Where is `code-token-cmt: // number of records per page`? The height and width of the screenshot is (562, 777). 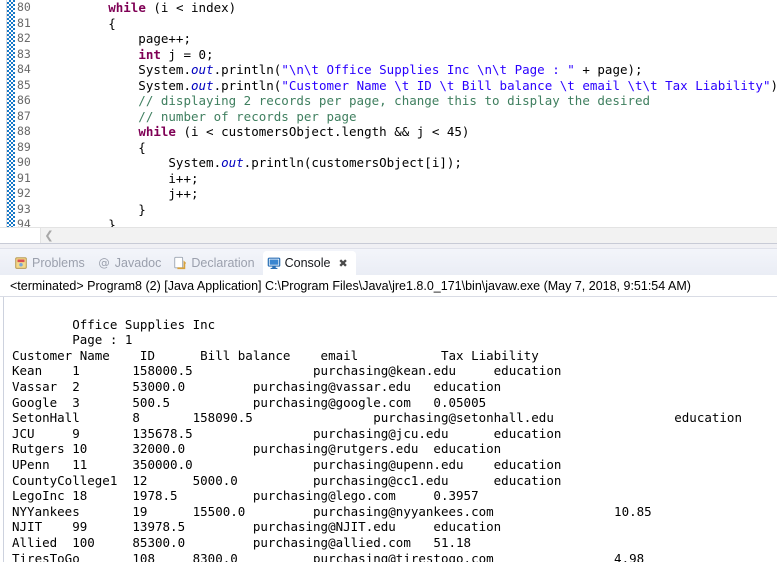
code-token-cmt: // number of records per page is located at coordinates (202, 116).